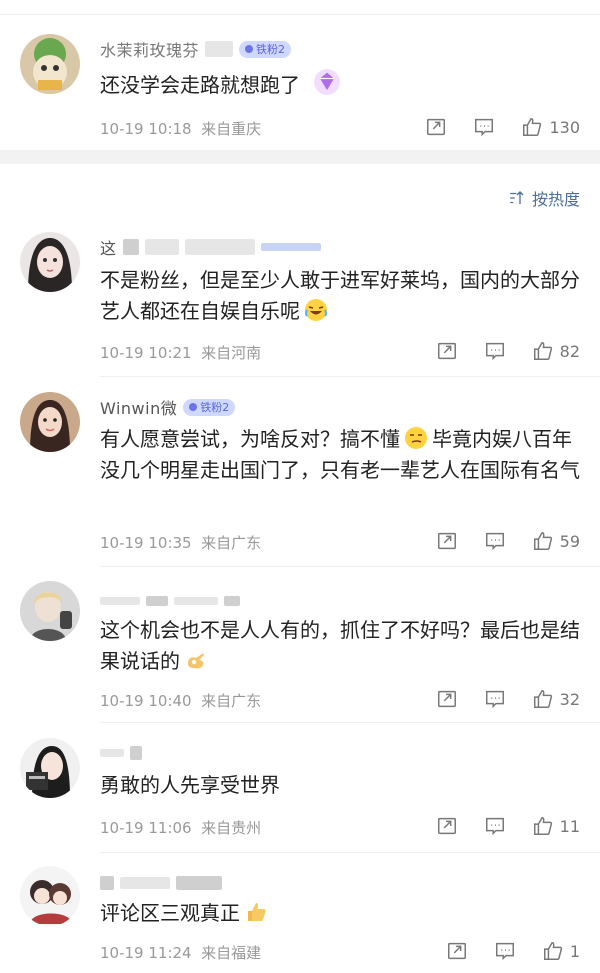 This screenshot has width=600, height=973. I want to click on like-count: 59, so click(569, 541).